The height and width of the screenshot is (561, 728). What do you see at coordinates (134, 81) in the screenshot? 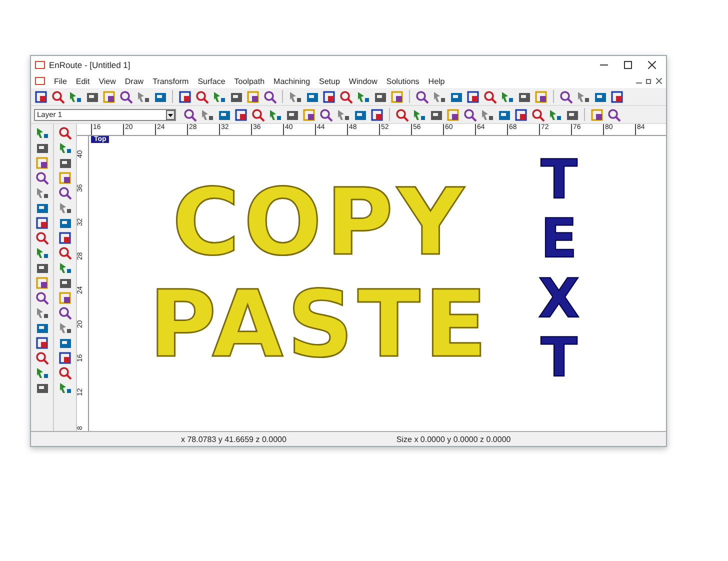
I see `menu-item: Draw` at bounding box center [134, 81].